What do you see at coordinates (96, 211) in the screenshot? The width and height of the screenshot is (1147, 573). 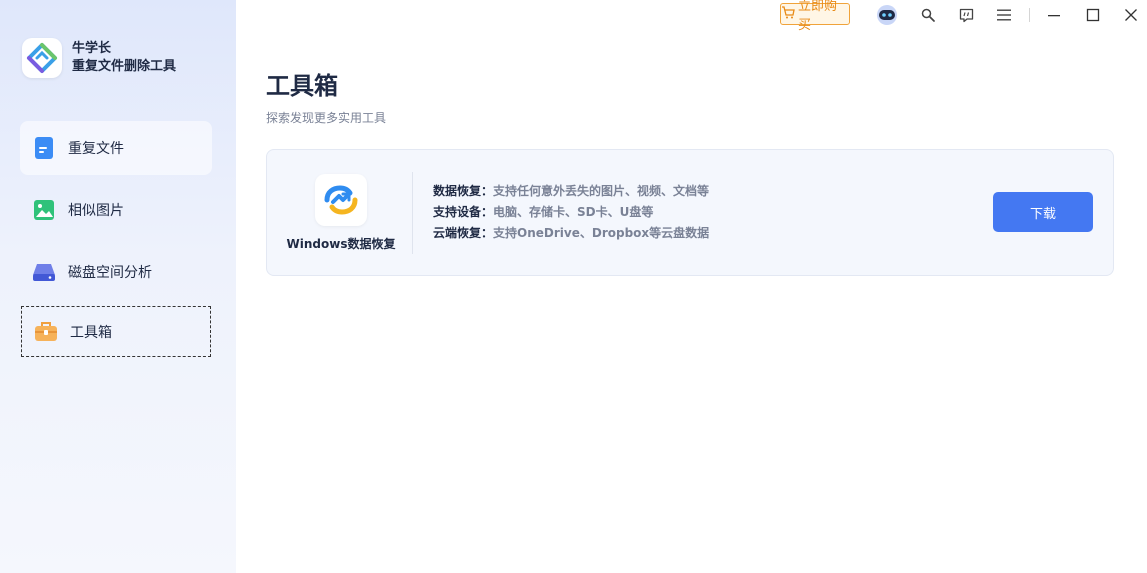 I see `sidebar-item-label: 相似图片` at bounding box center [96, 211].